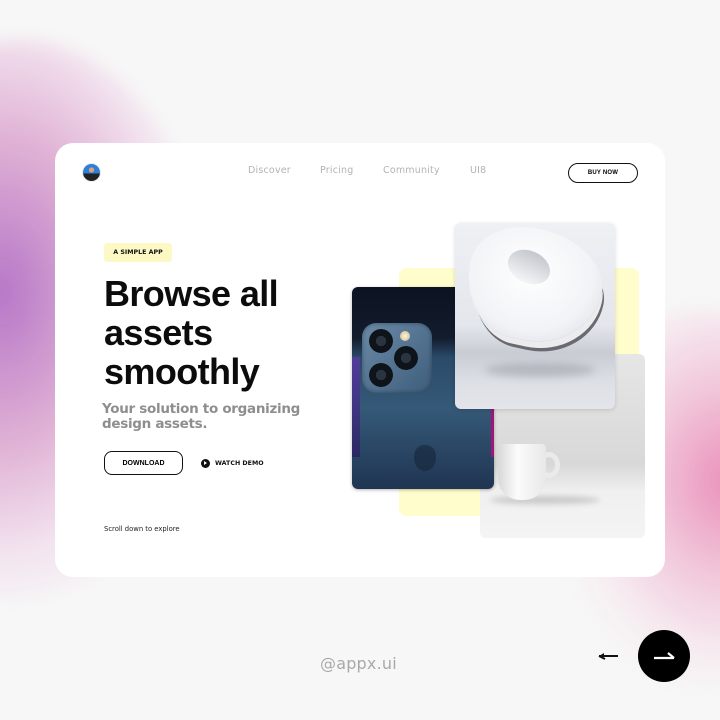 The width and height of the screenshot is (720, 720). What do you see at coordinates (182, 371) in the screenshot?
I see `headline-line-3: smoothly` at bounding box center [182, 371].